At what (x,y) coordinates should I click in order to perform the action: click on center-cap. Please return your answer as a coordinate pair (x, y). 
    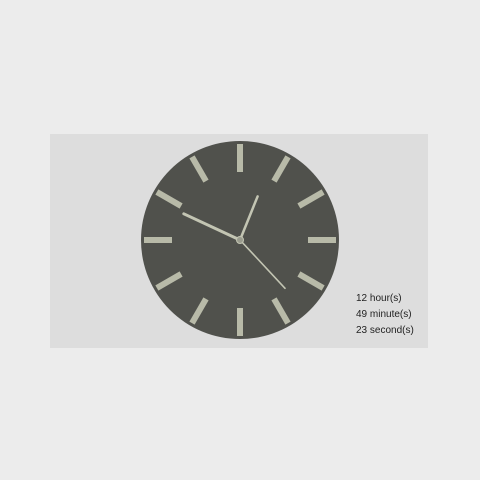
    Looking at the image, I should click on (240, 240).